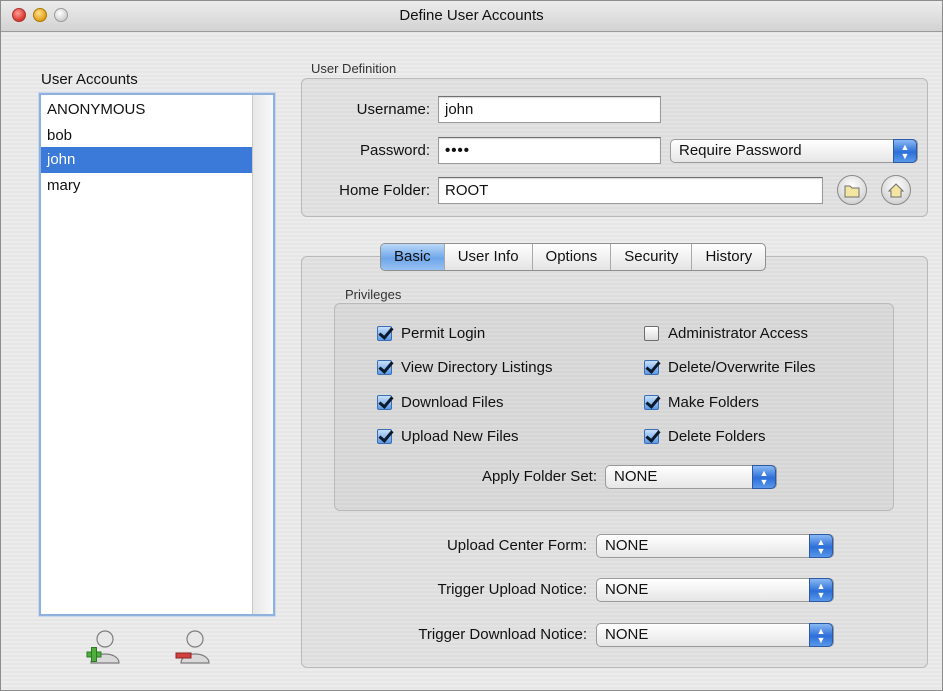  I want to click on administrator-access-checkbox, so click(651, 333).